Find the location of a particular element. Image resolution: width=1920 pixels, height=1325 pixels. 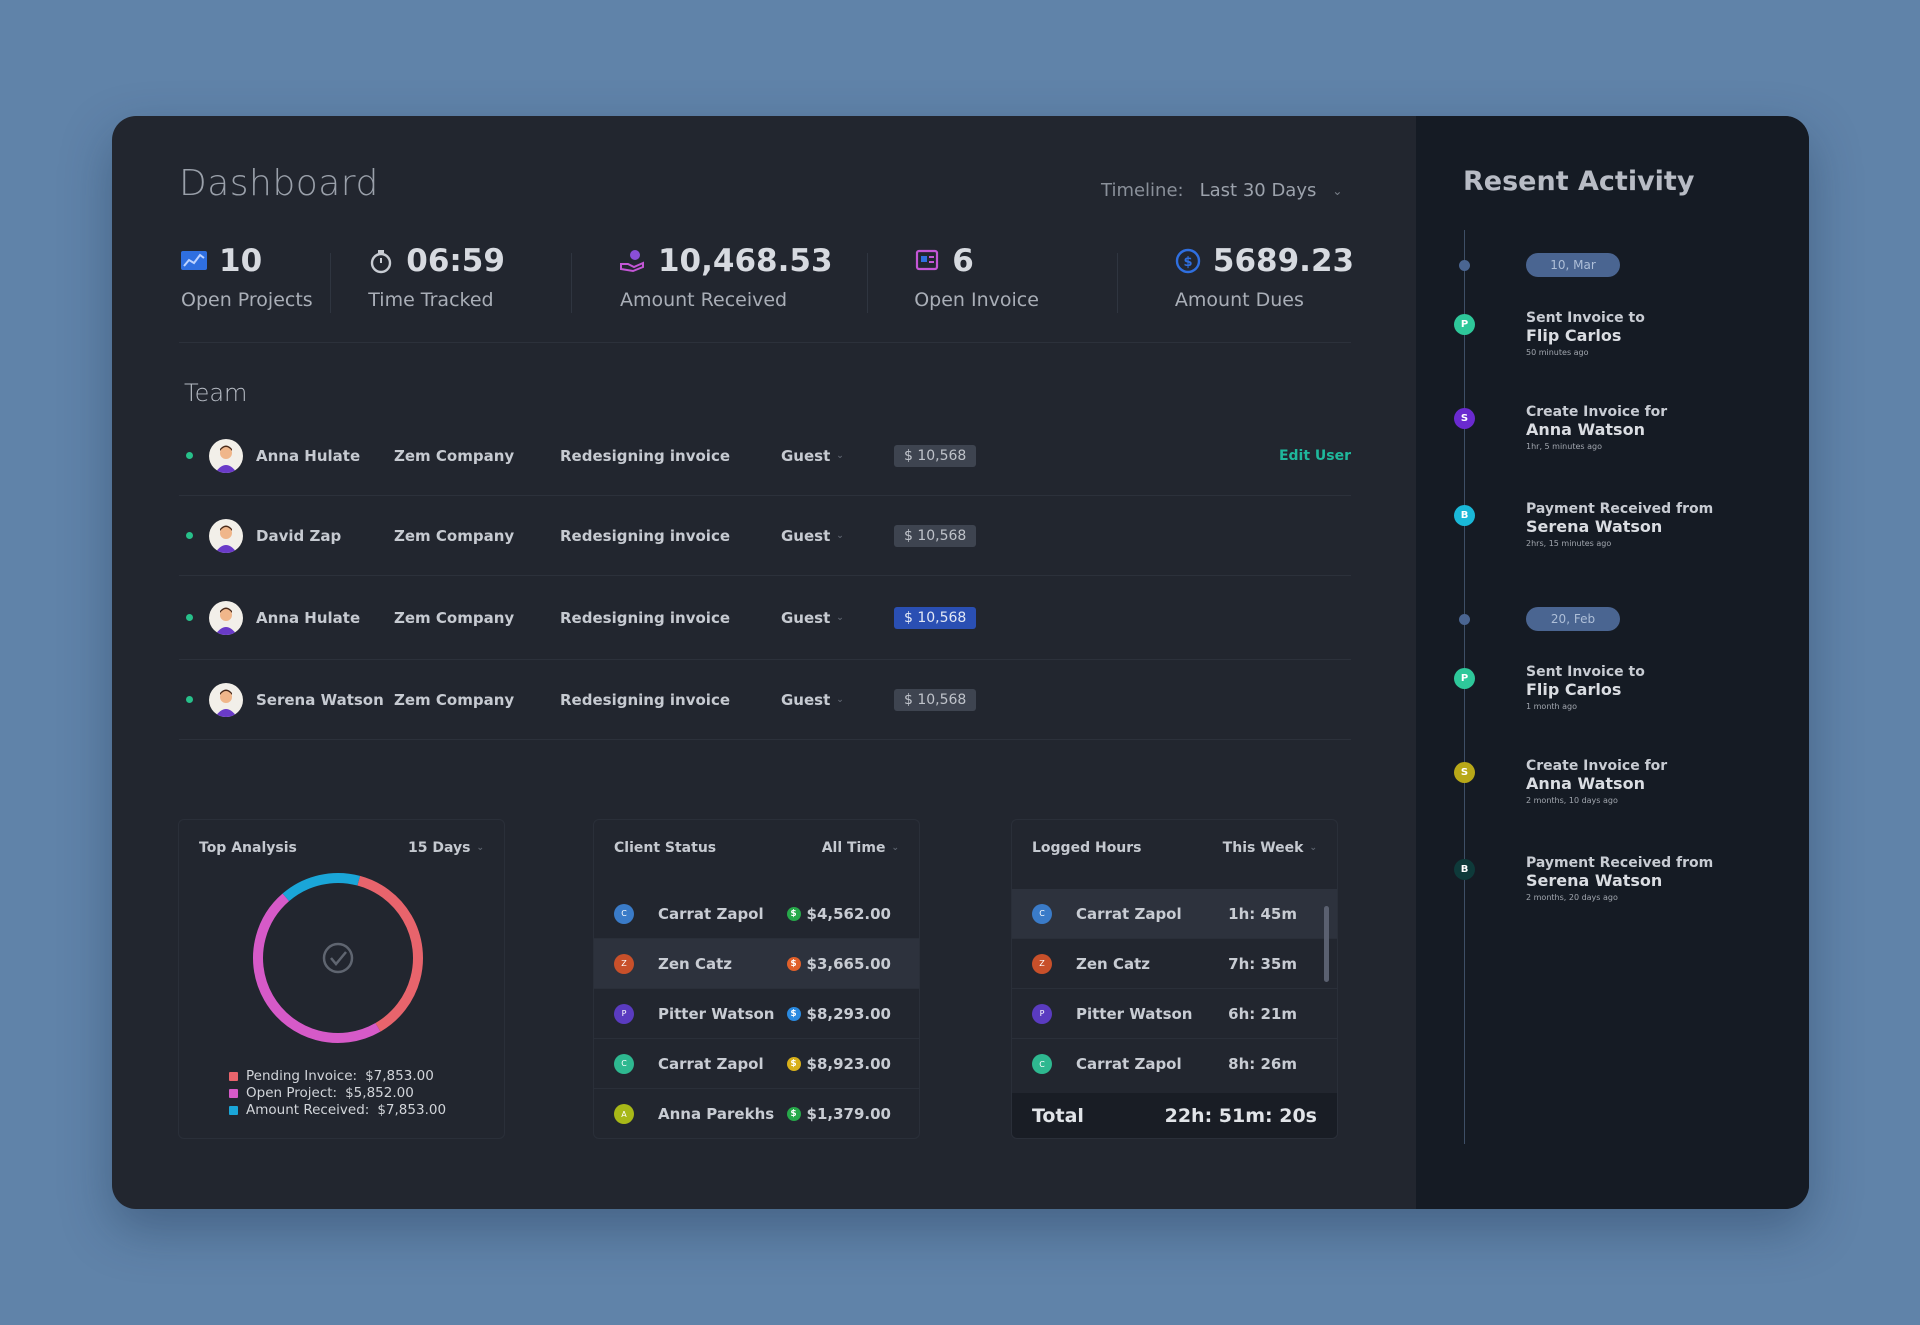

activity-time: 1 month ago is located at coordinates (1552, 706).